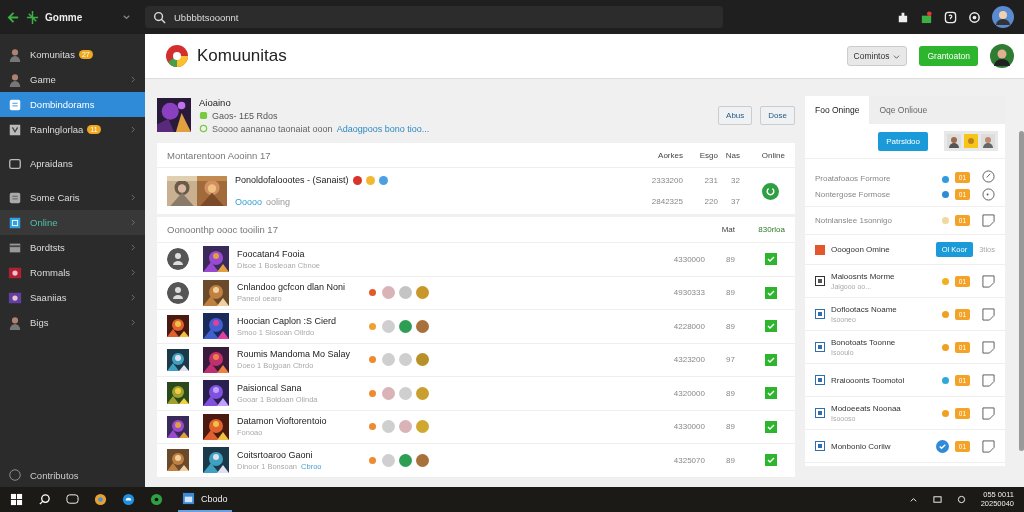 The image size is (1024, 512). Describe the element at coordinates (294, 354) in the screenshot. I see `game-title: Roumis Mandoma Mo Salay` at that location.